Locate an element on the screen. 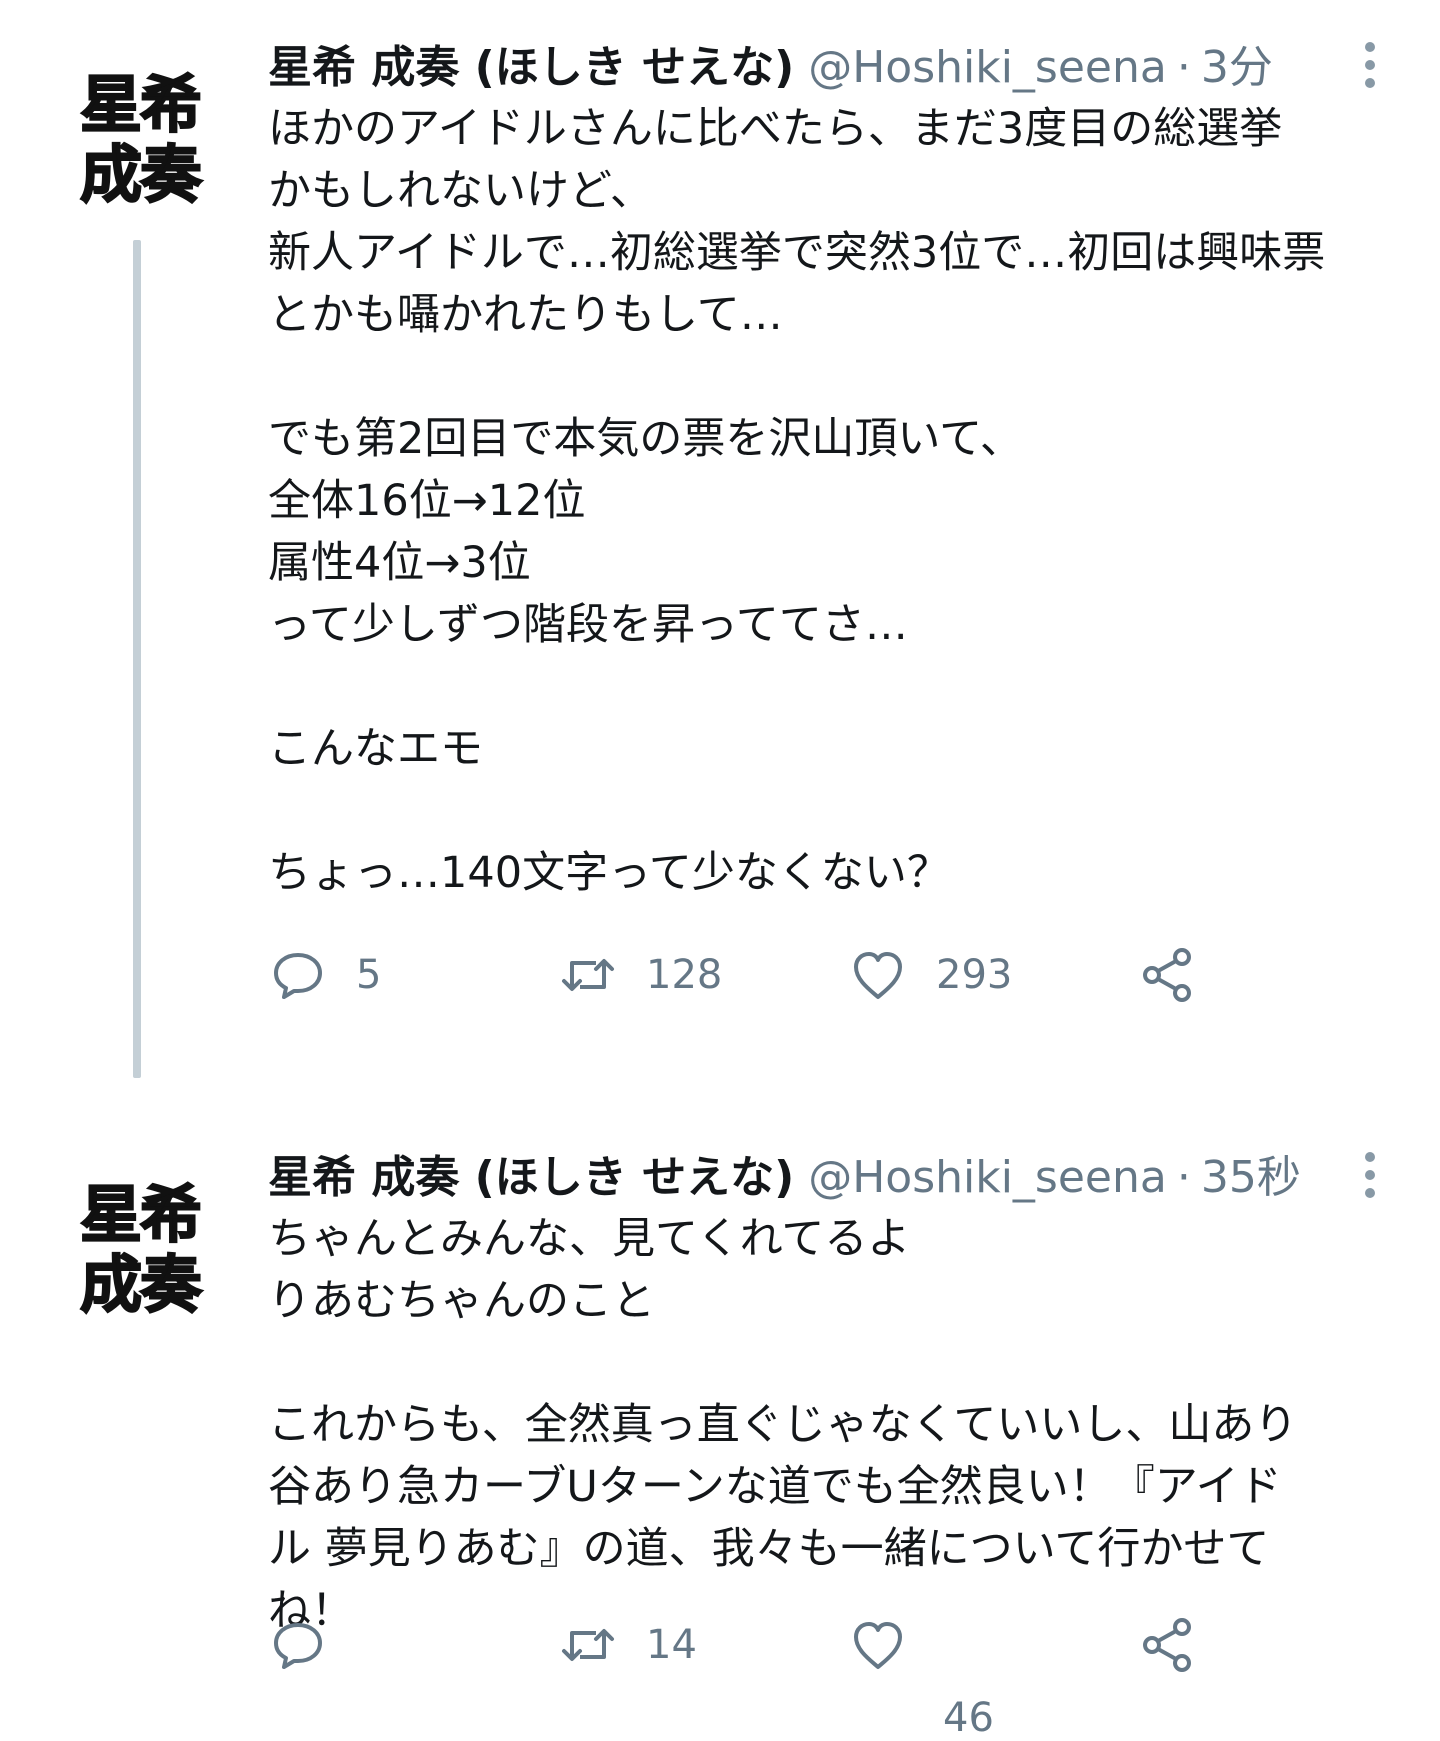  tweet-header: 星希 成奏 (ほしき せえな) @Hoshiki_seena · 35秒 is located at coordinates (784, 1178).